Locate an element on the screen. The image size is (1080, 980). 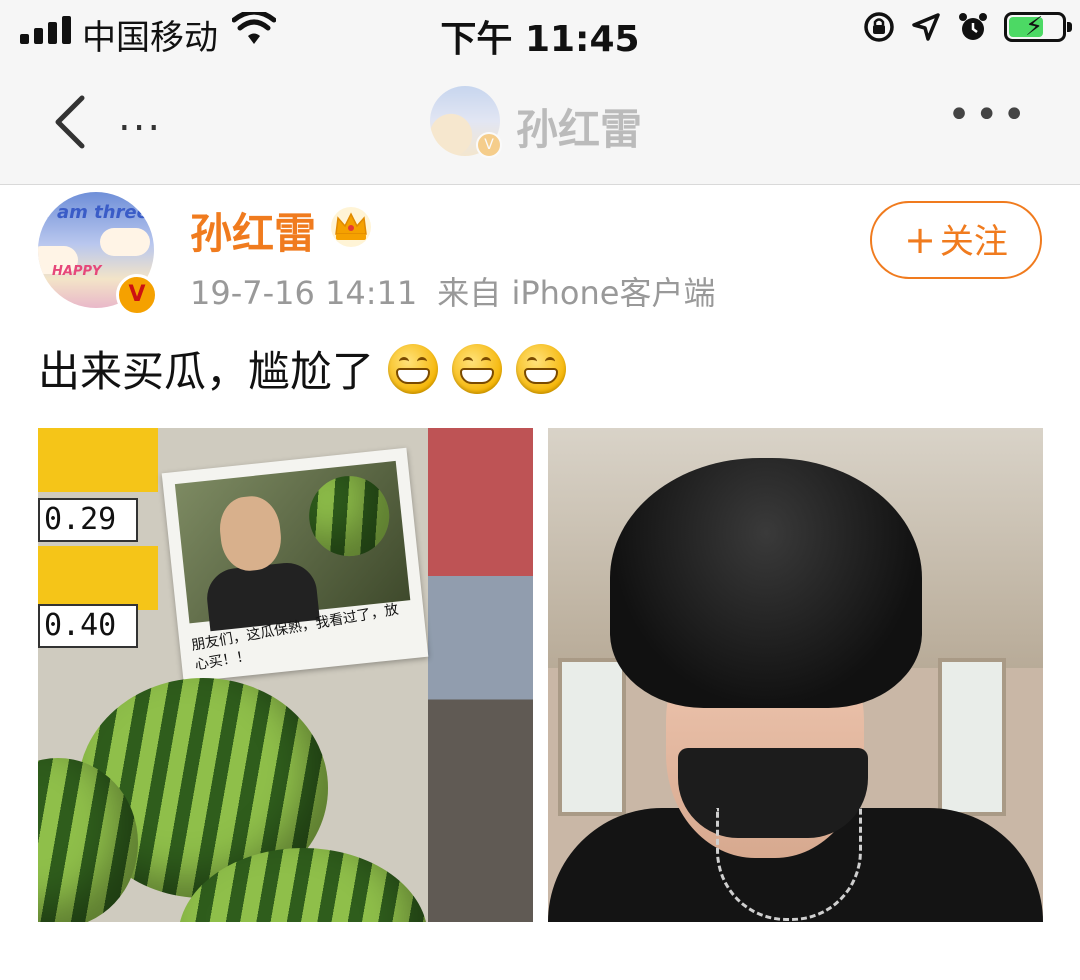
post-text: 出来买瓜，尴尬了 is located at coordinates (302, 368).